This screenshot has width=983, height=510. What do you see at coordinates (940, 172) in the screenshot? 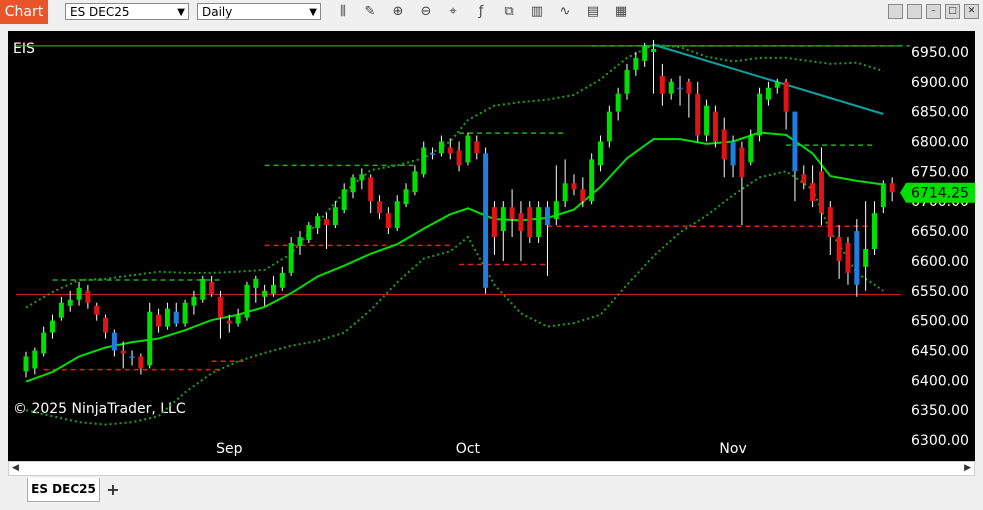
I see `y-tick-label: 6750.00` at bounding box center [940, 172].